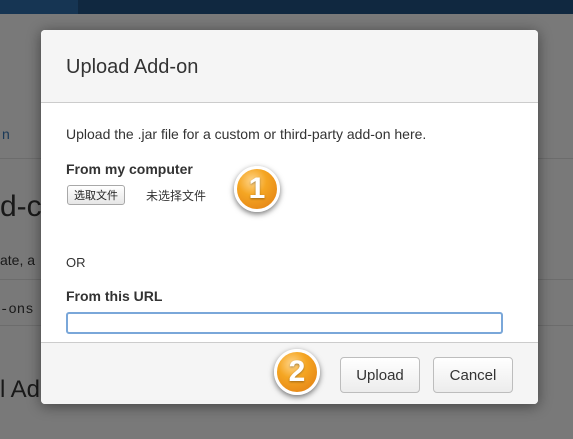 The height and width of the screenshot is (439, 573). What do you see at coordinates (129, 169) in the screenshot?
I see `from-computer-label: From my computer` at bounding box center [129, 169].